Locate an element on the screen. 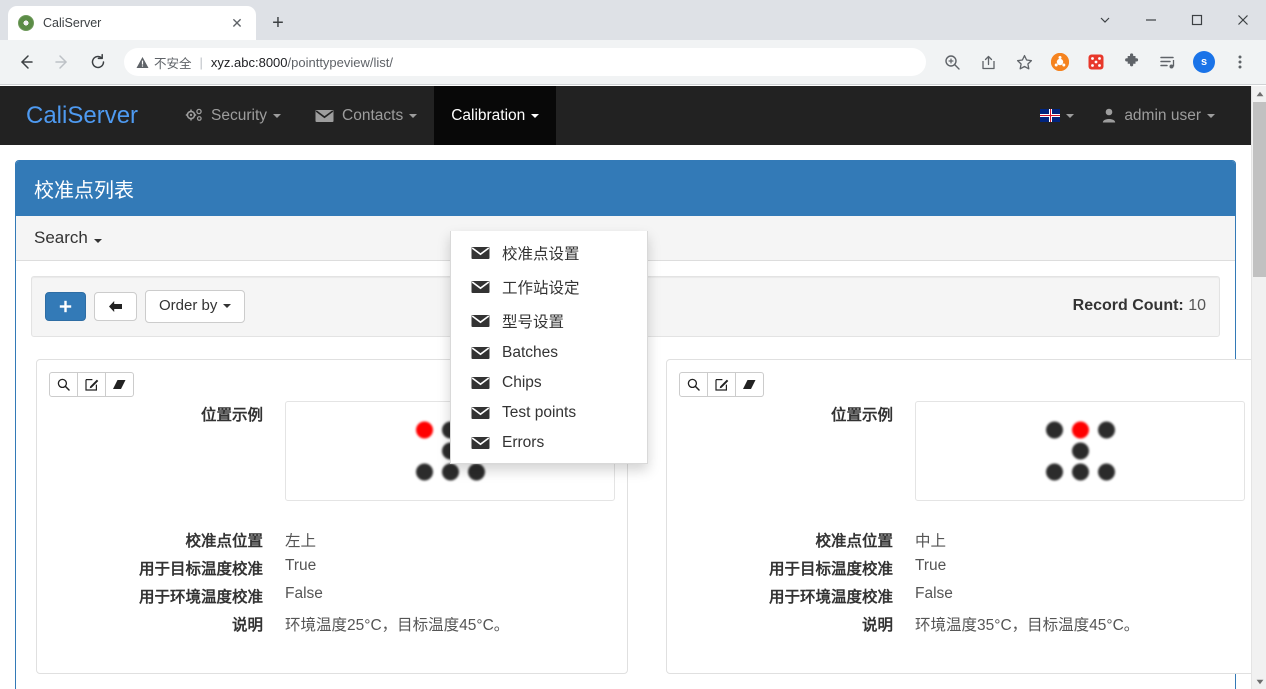 This screenshot has height=689, width=1266. warning-triangle-icon is located at coordinates (142, 62).